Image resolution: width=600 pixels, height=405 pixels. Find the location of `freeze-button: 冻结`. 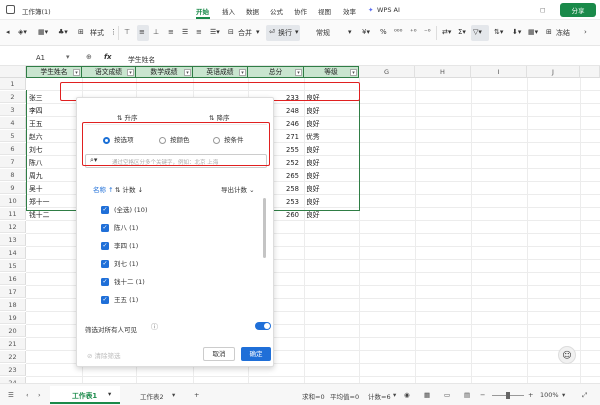

freeze-button: 冻结 is located at coordinates (563, 33).